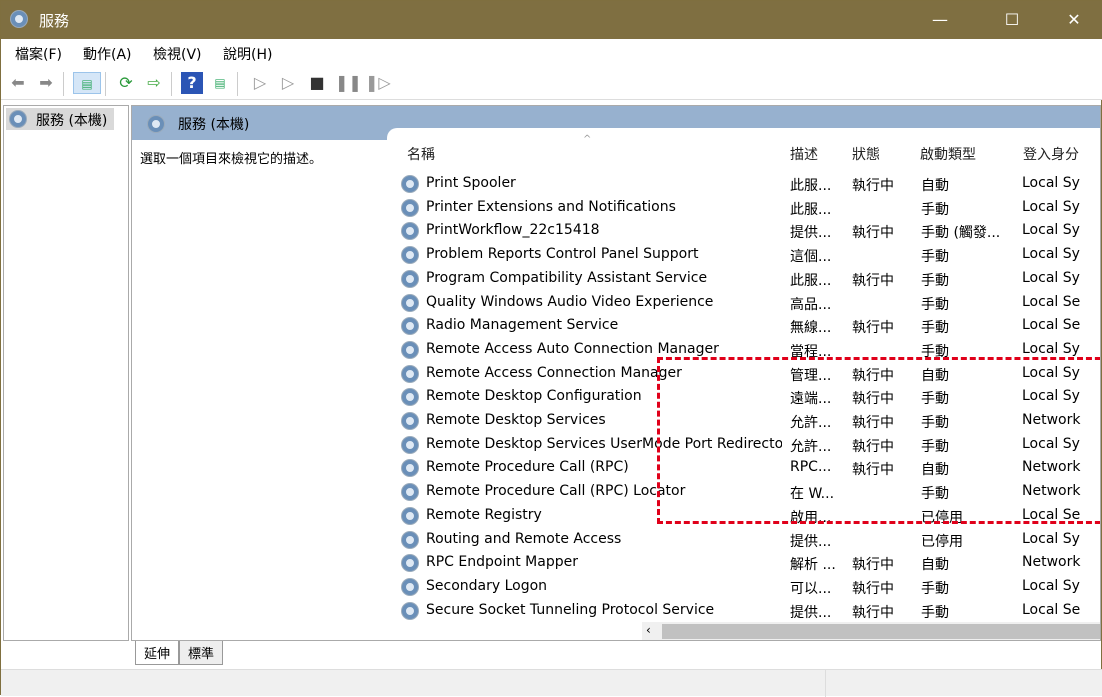 The width and height of the screenshot is (1102, 697). What do you see at coordinates (948, 154) in the screenshot?
I see `column-header-startup-type: 啟動類型` at bounding box center [948, 154].